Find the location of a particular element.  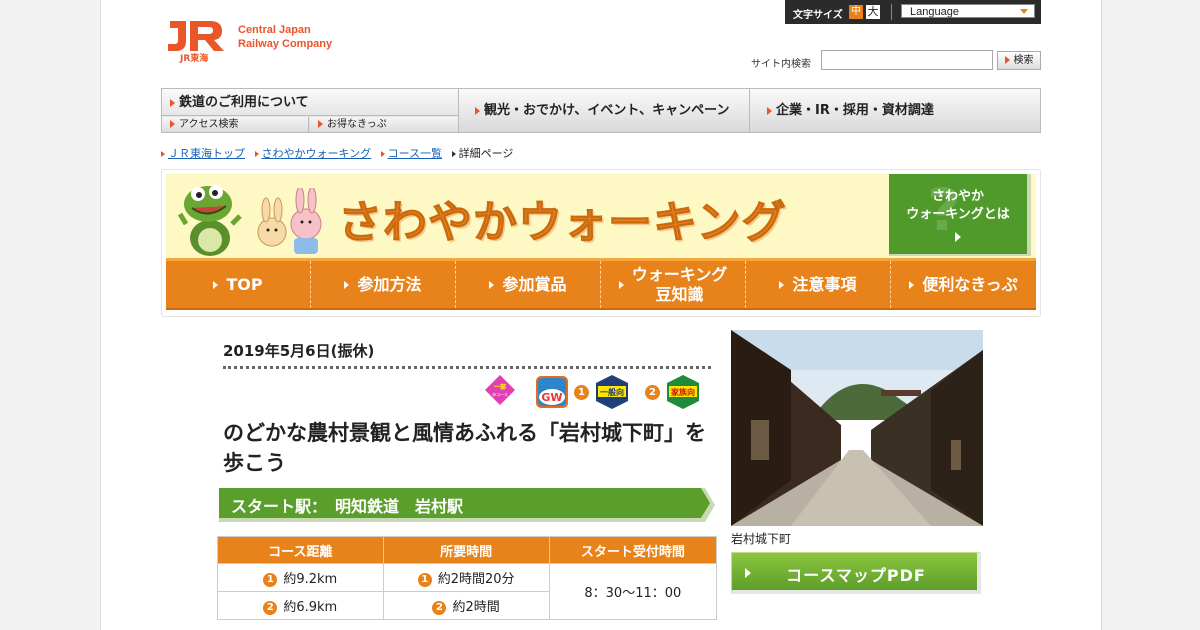

family-badge-icon: 家族向 is located at coordinates (683, 392).